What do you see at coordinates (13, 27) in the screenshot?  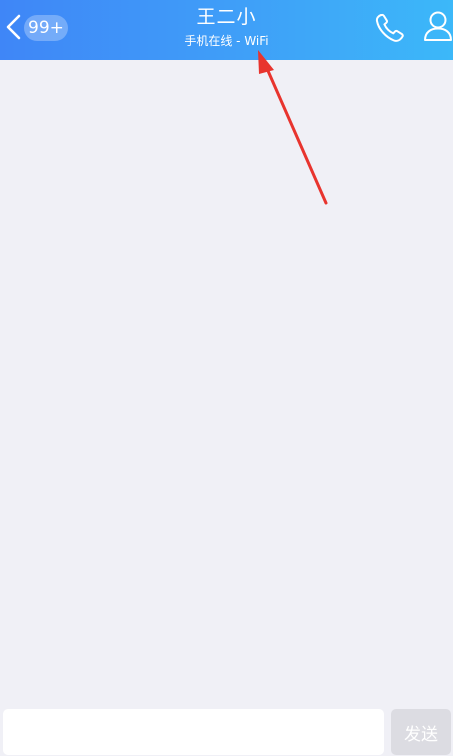 I see `chevron-left-icon` at bounding box center [13, 27].